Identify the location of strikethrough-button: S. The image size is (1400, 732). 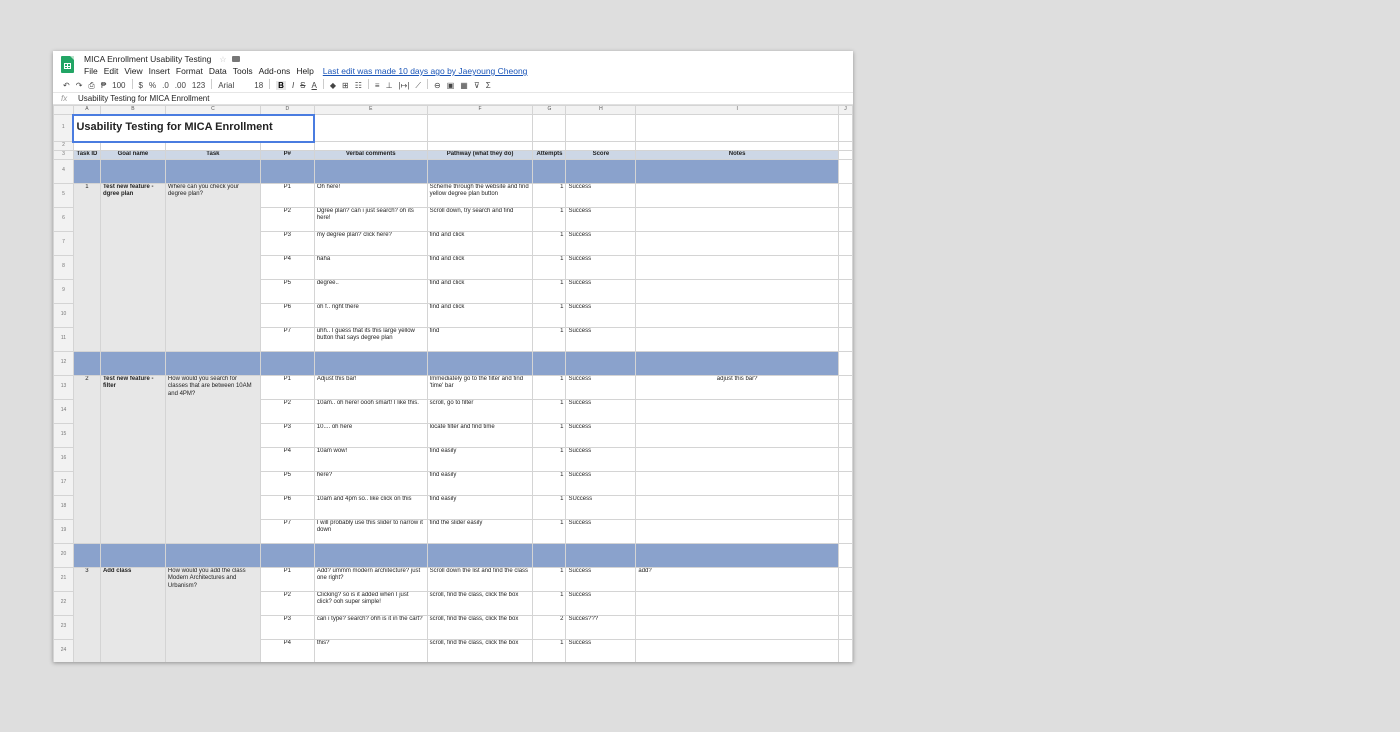
(302, 85).